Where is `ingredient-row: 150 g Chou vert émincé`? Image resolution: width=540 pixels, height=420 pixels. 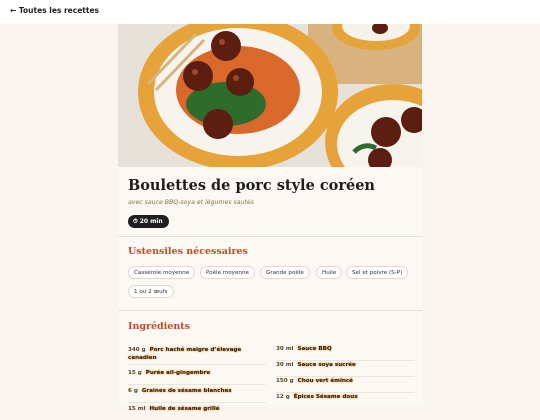 ingredient-row: 150 g Chou vert émincé is located at coordinates (345, 385).